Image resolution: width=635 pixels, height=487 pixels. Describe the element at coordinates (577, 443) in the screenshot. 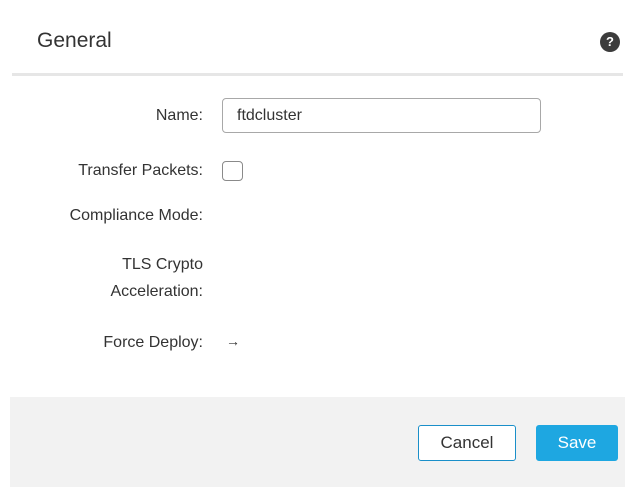

I see `save-button: Save` at that location.